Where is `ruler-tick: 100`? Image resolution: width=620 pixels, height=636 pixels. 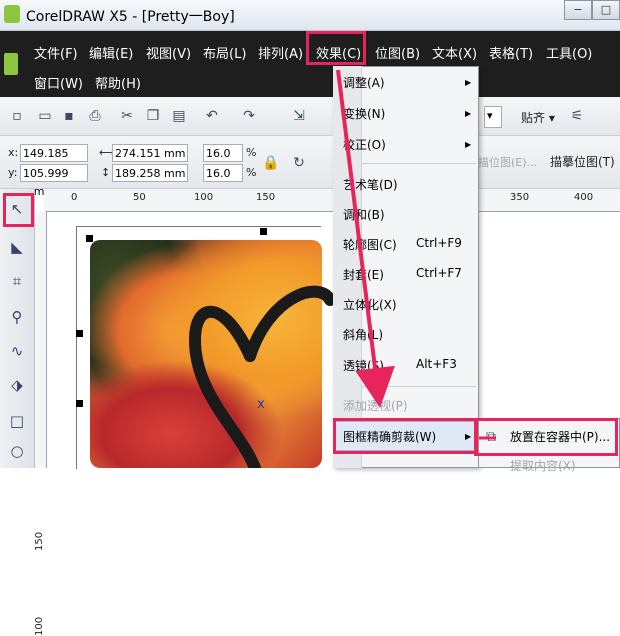
ruler-tick: 100 is located at coordinates (39, 626).